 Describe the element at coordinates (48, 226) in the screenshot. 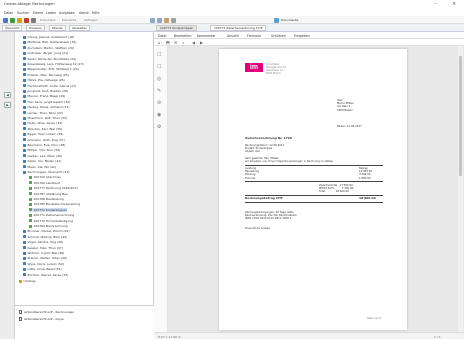

I see `tree-item: 100769 Nachrechnung` at that location.